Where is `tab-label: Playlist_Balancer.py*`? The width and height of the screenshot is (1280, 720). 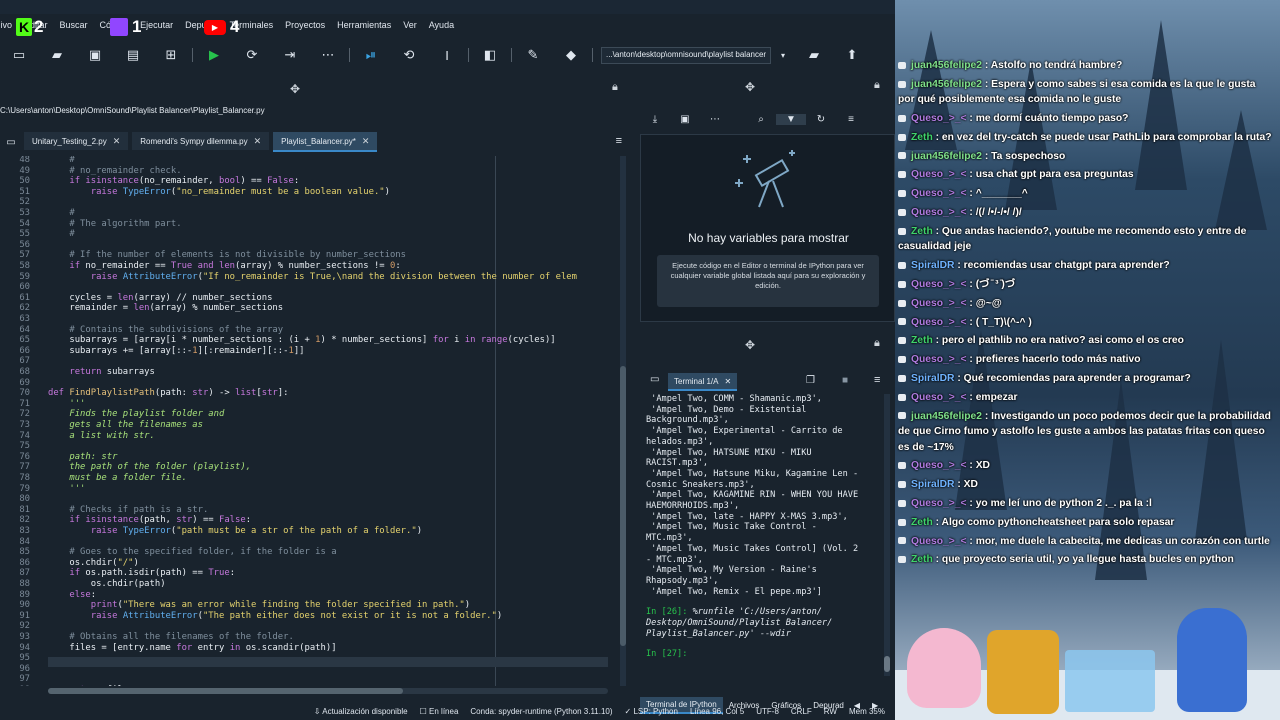
tab-label: Playlist_Balancer.py* is located at coordinates (318, 141).